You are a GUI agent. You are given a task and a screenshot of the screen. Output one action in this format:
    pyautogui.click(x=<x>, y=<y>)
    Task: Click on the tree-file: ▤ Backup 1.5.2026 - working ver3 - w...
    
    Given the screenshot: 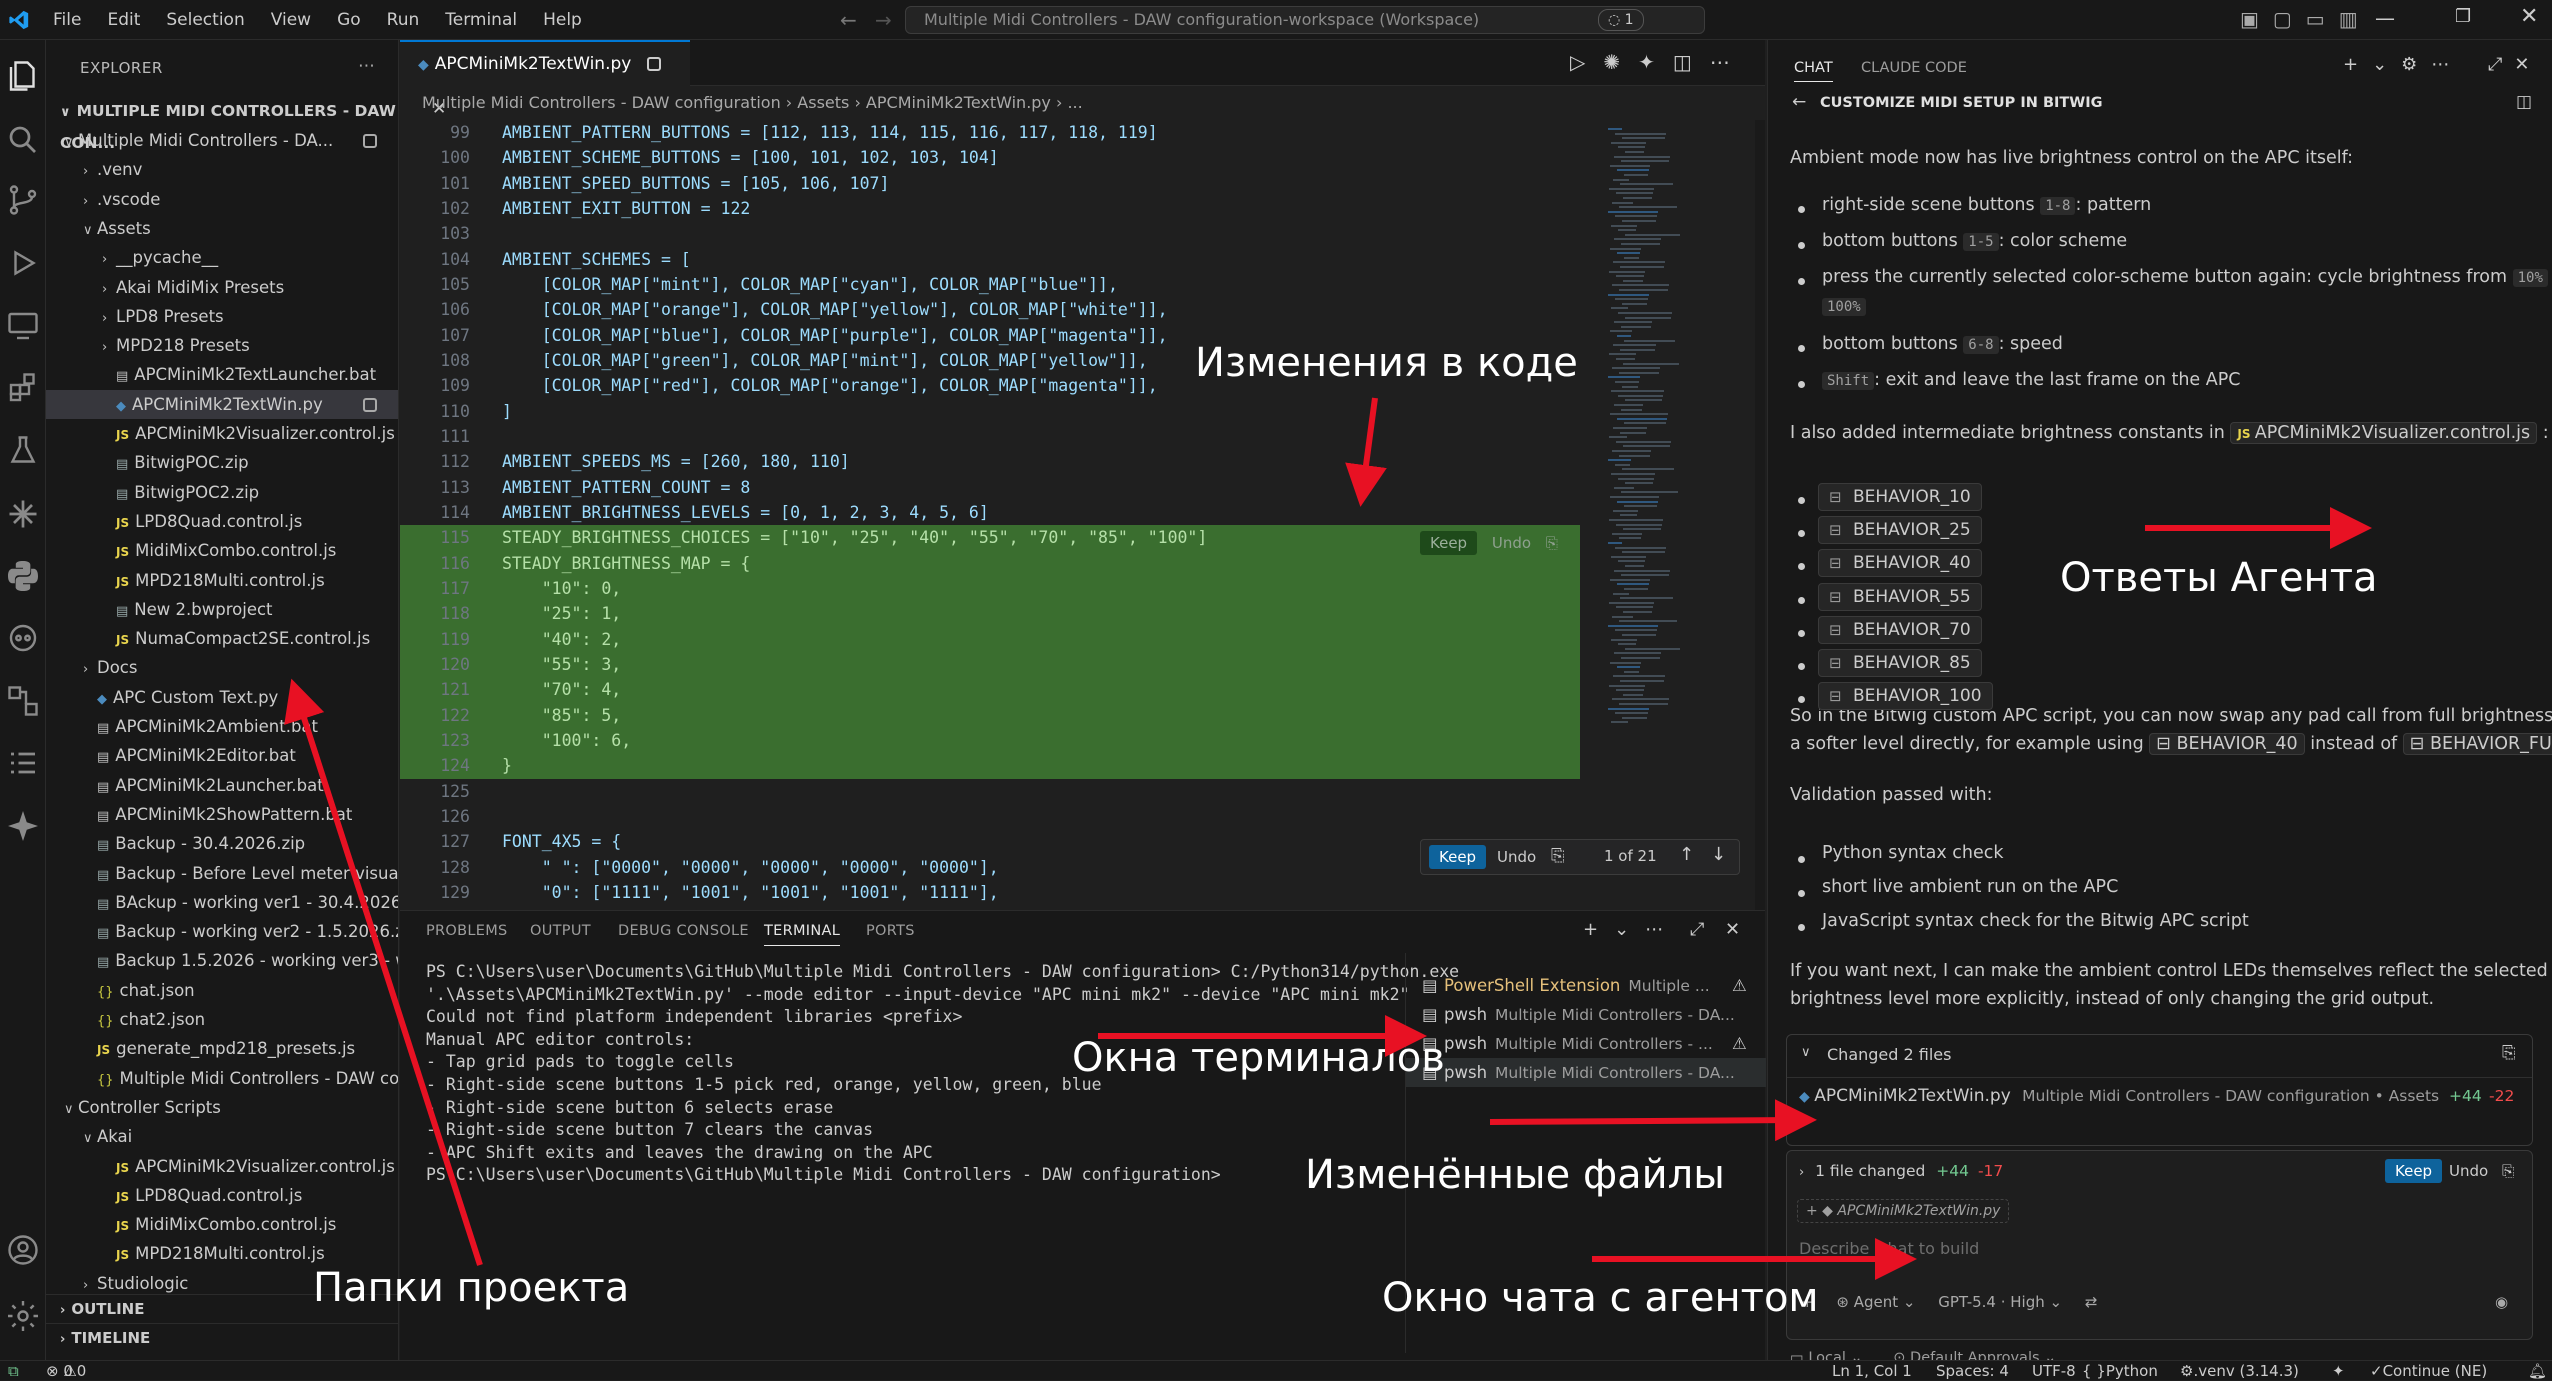 What is the action you would take?
    pyautogui.click(x=222, y=960)
    